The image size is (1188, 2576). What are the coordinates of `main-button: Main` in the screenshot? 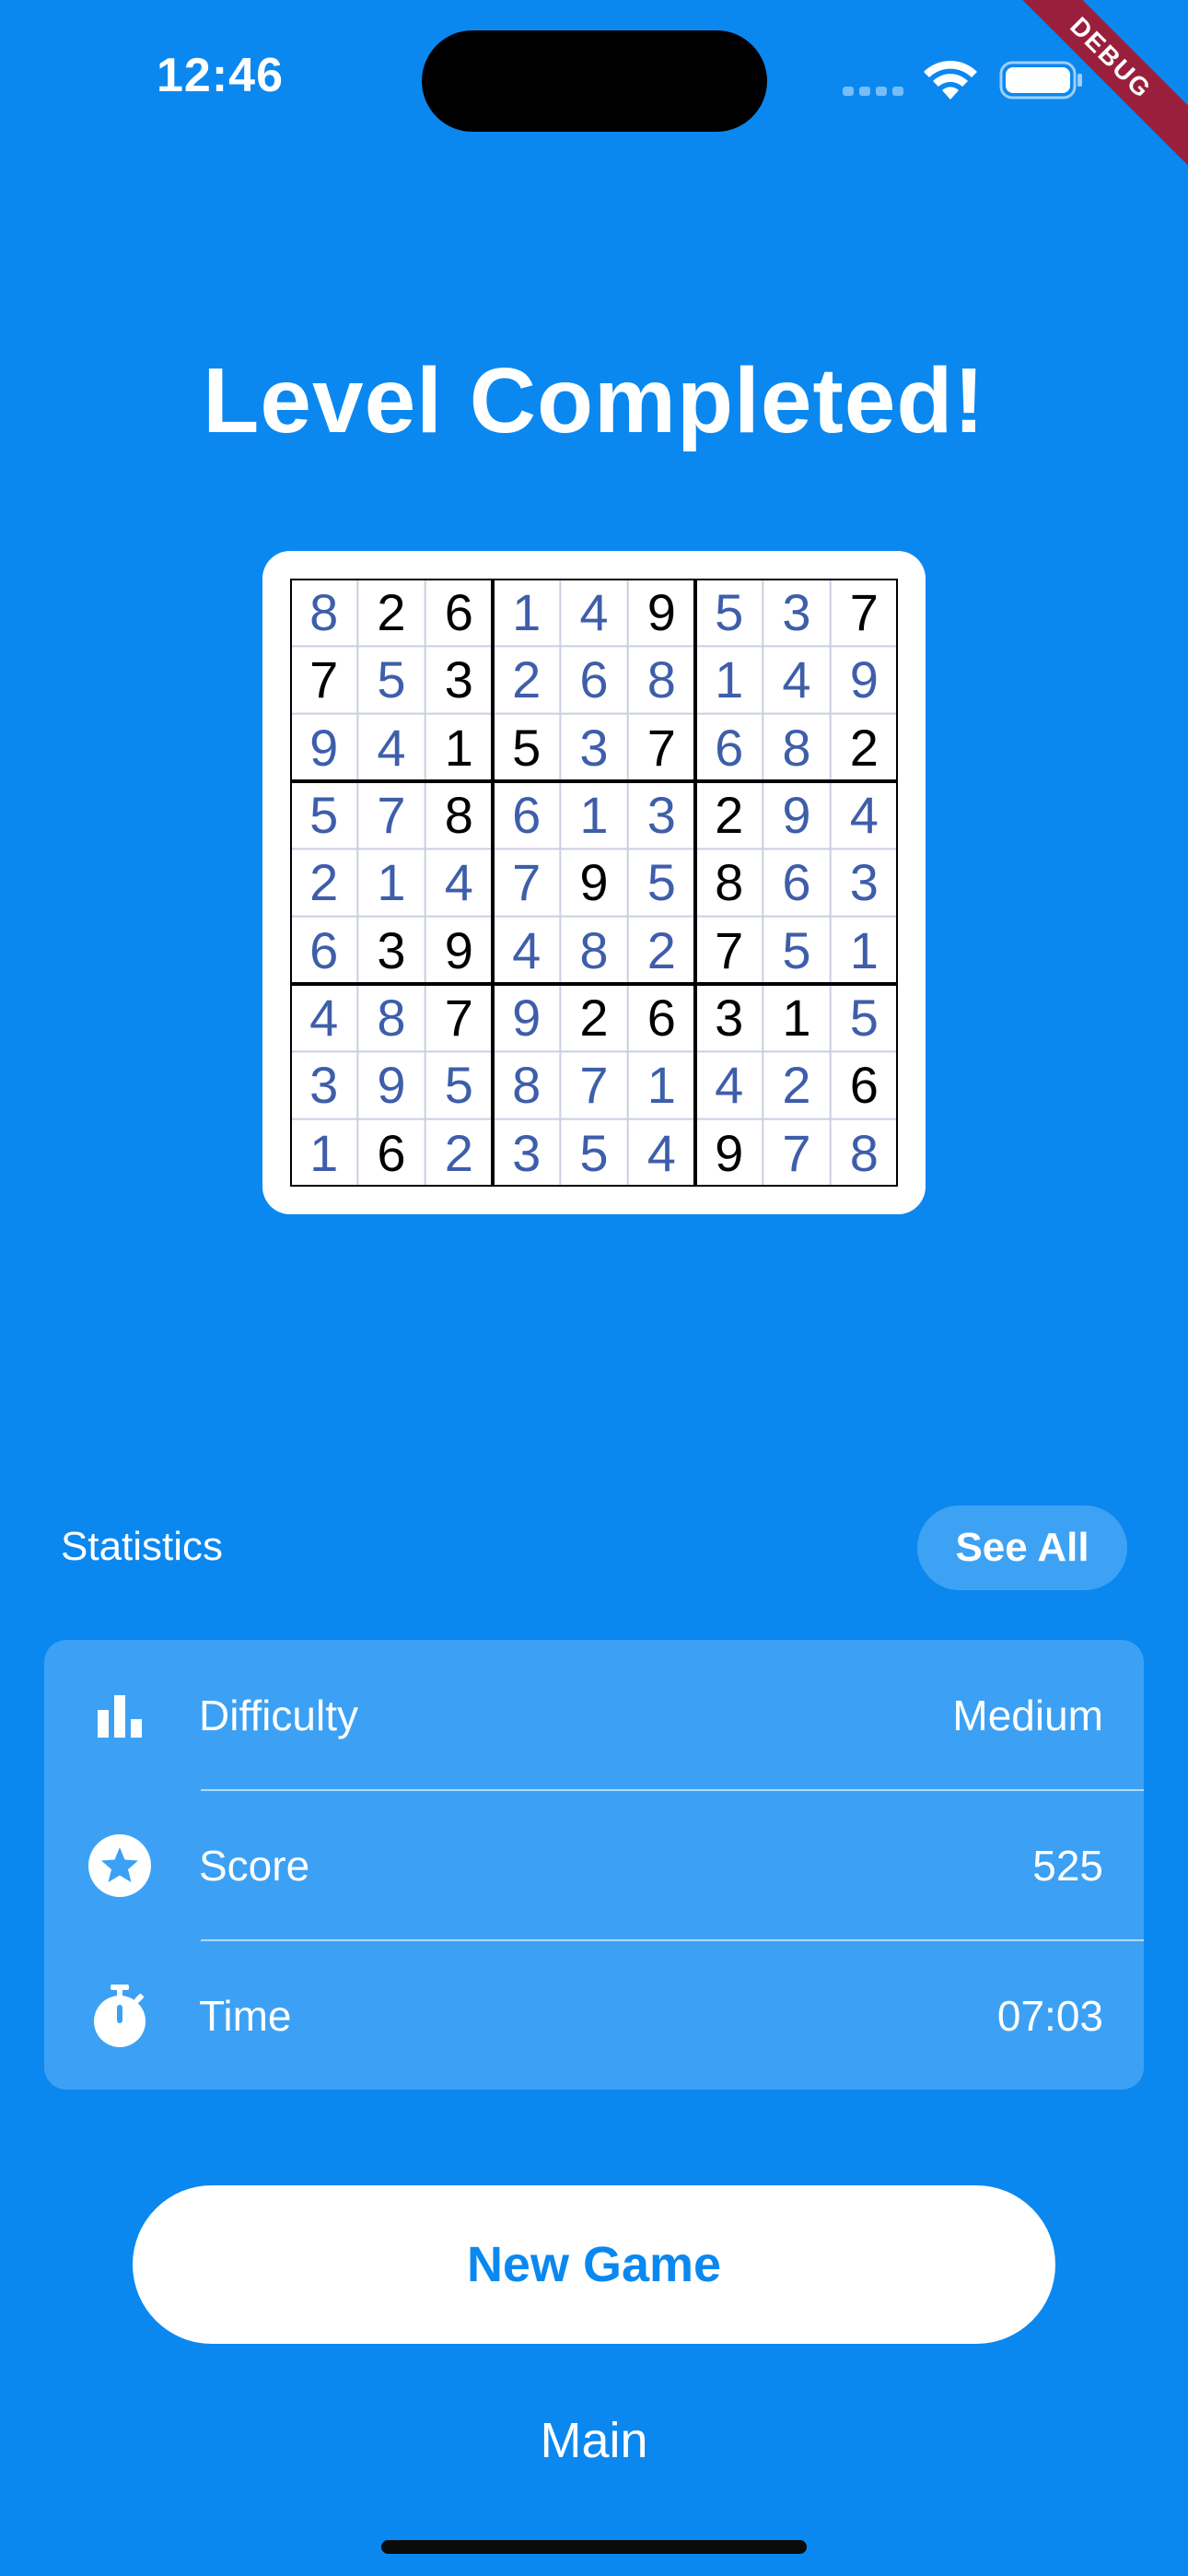 It's located at (594, 2440).